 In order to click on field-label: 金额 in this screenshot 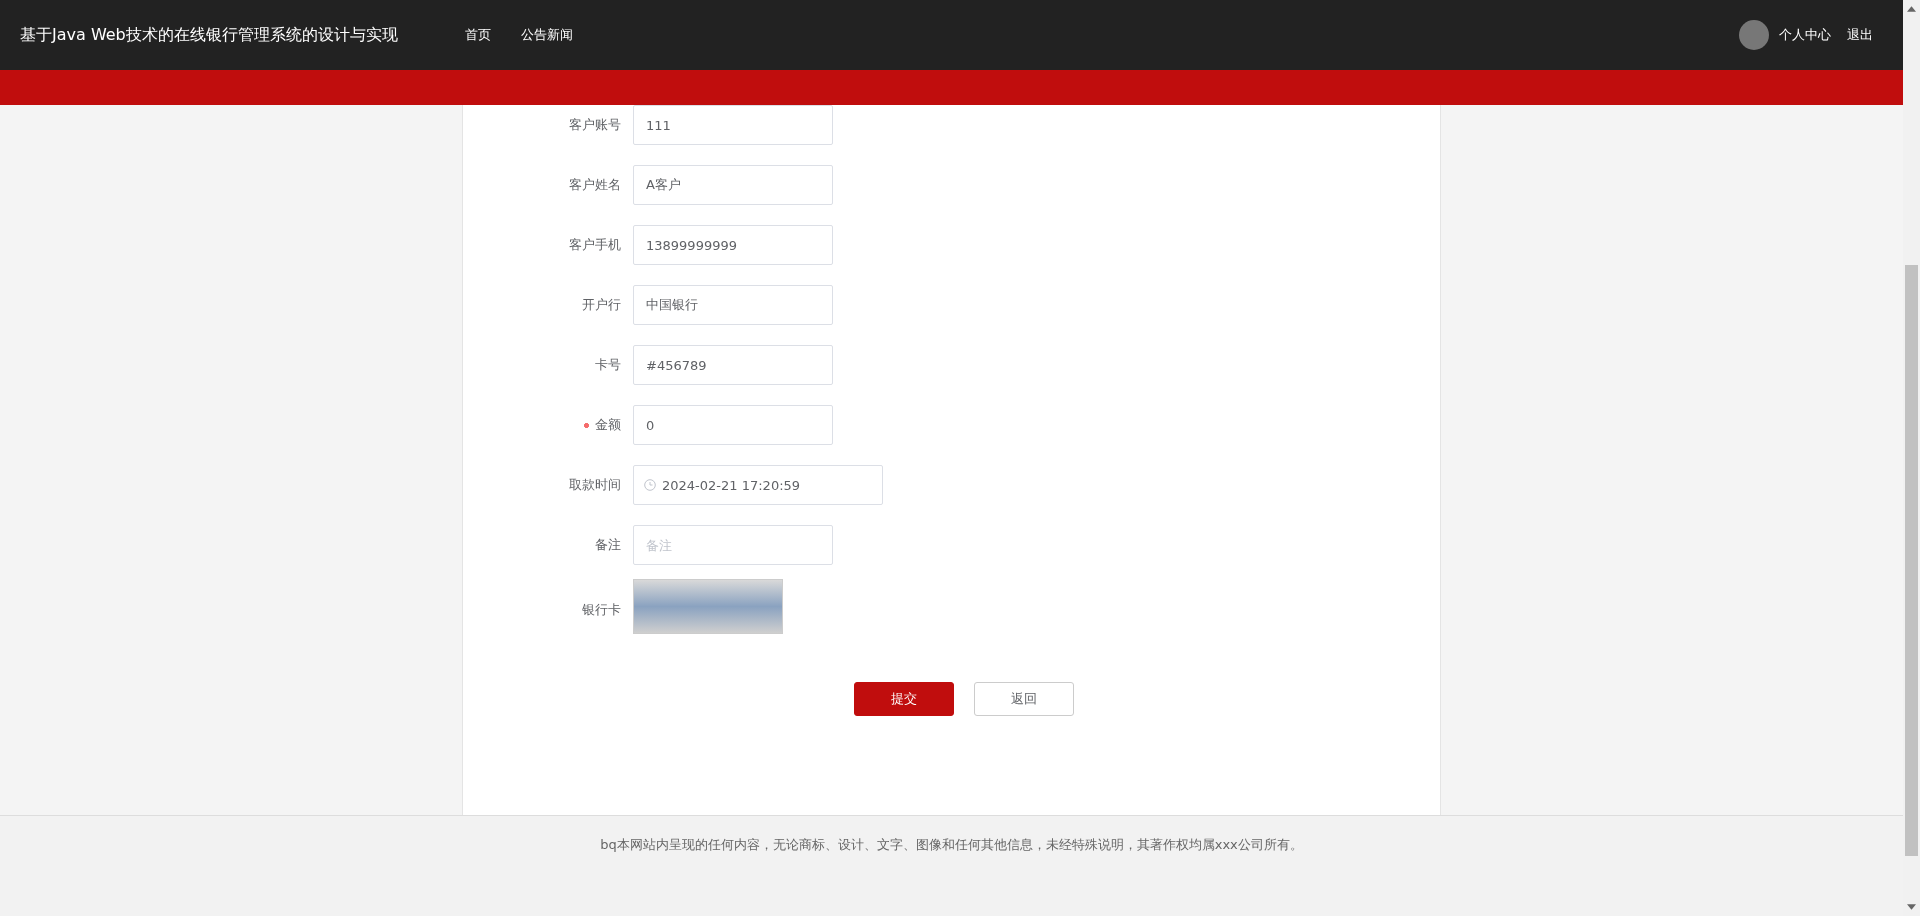, I will do `click(608, 424)`.